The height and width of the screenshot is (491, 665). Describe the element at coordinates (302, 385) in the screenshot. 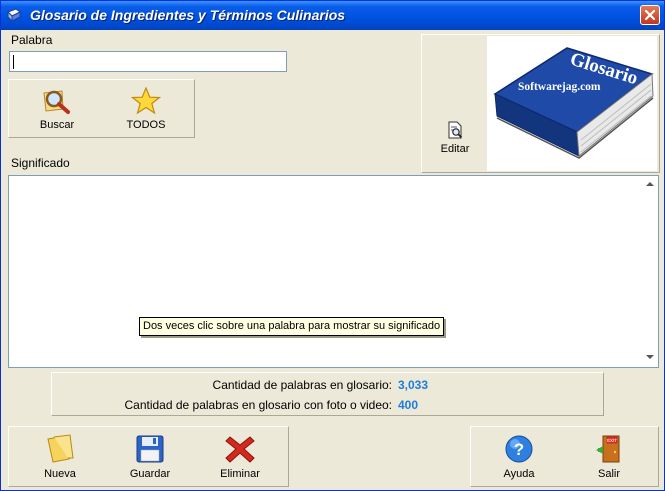

I see `total-words-label: Cantidad de palabras en glosario:` at that location.